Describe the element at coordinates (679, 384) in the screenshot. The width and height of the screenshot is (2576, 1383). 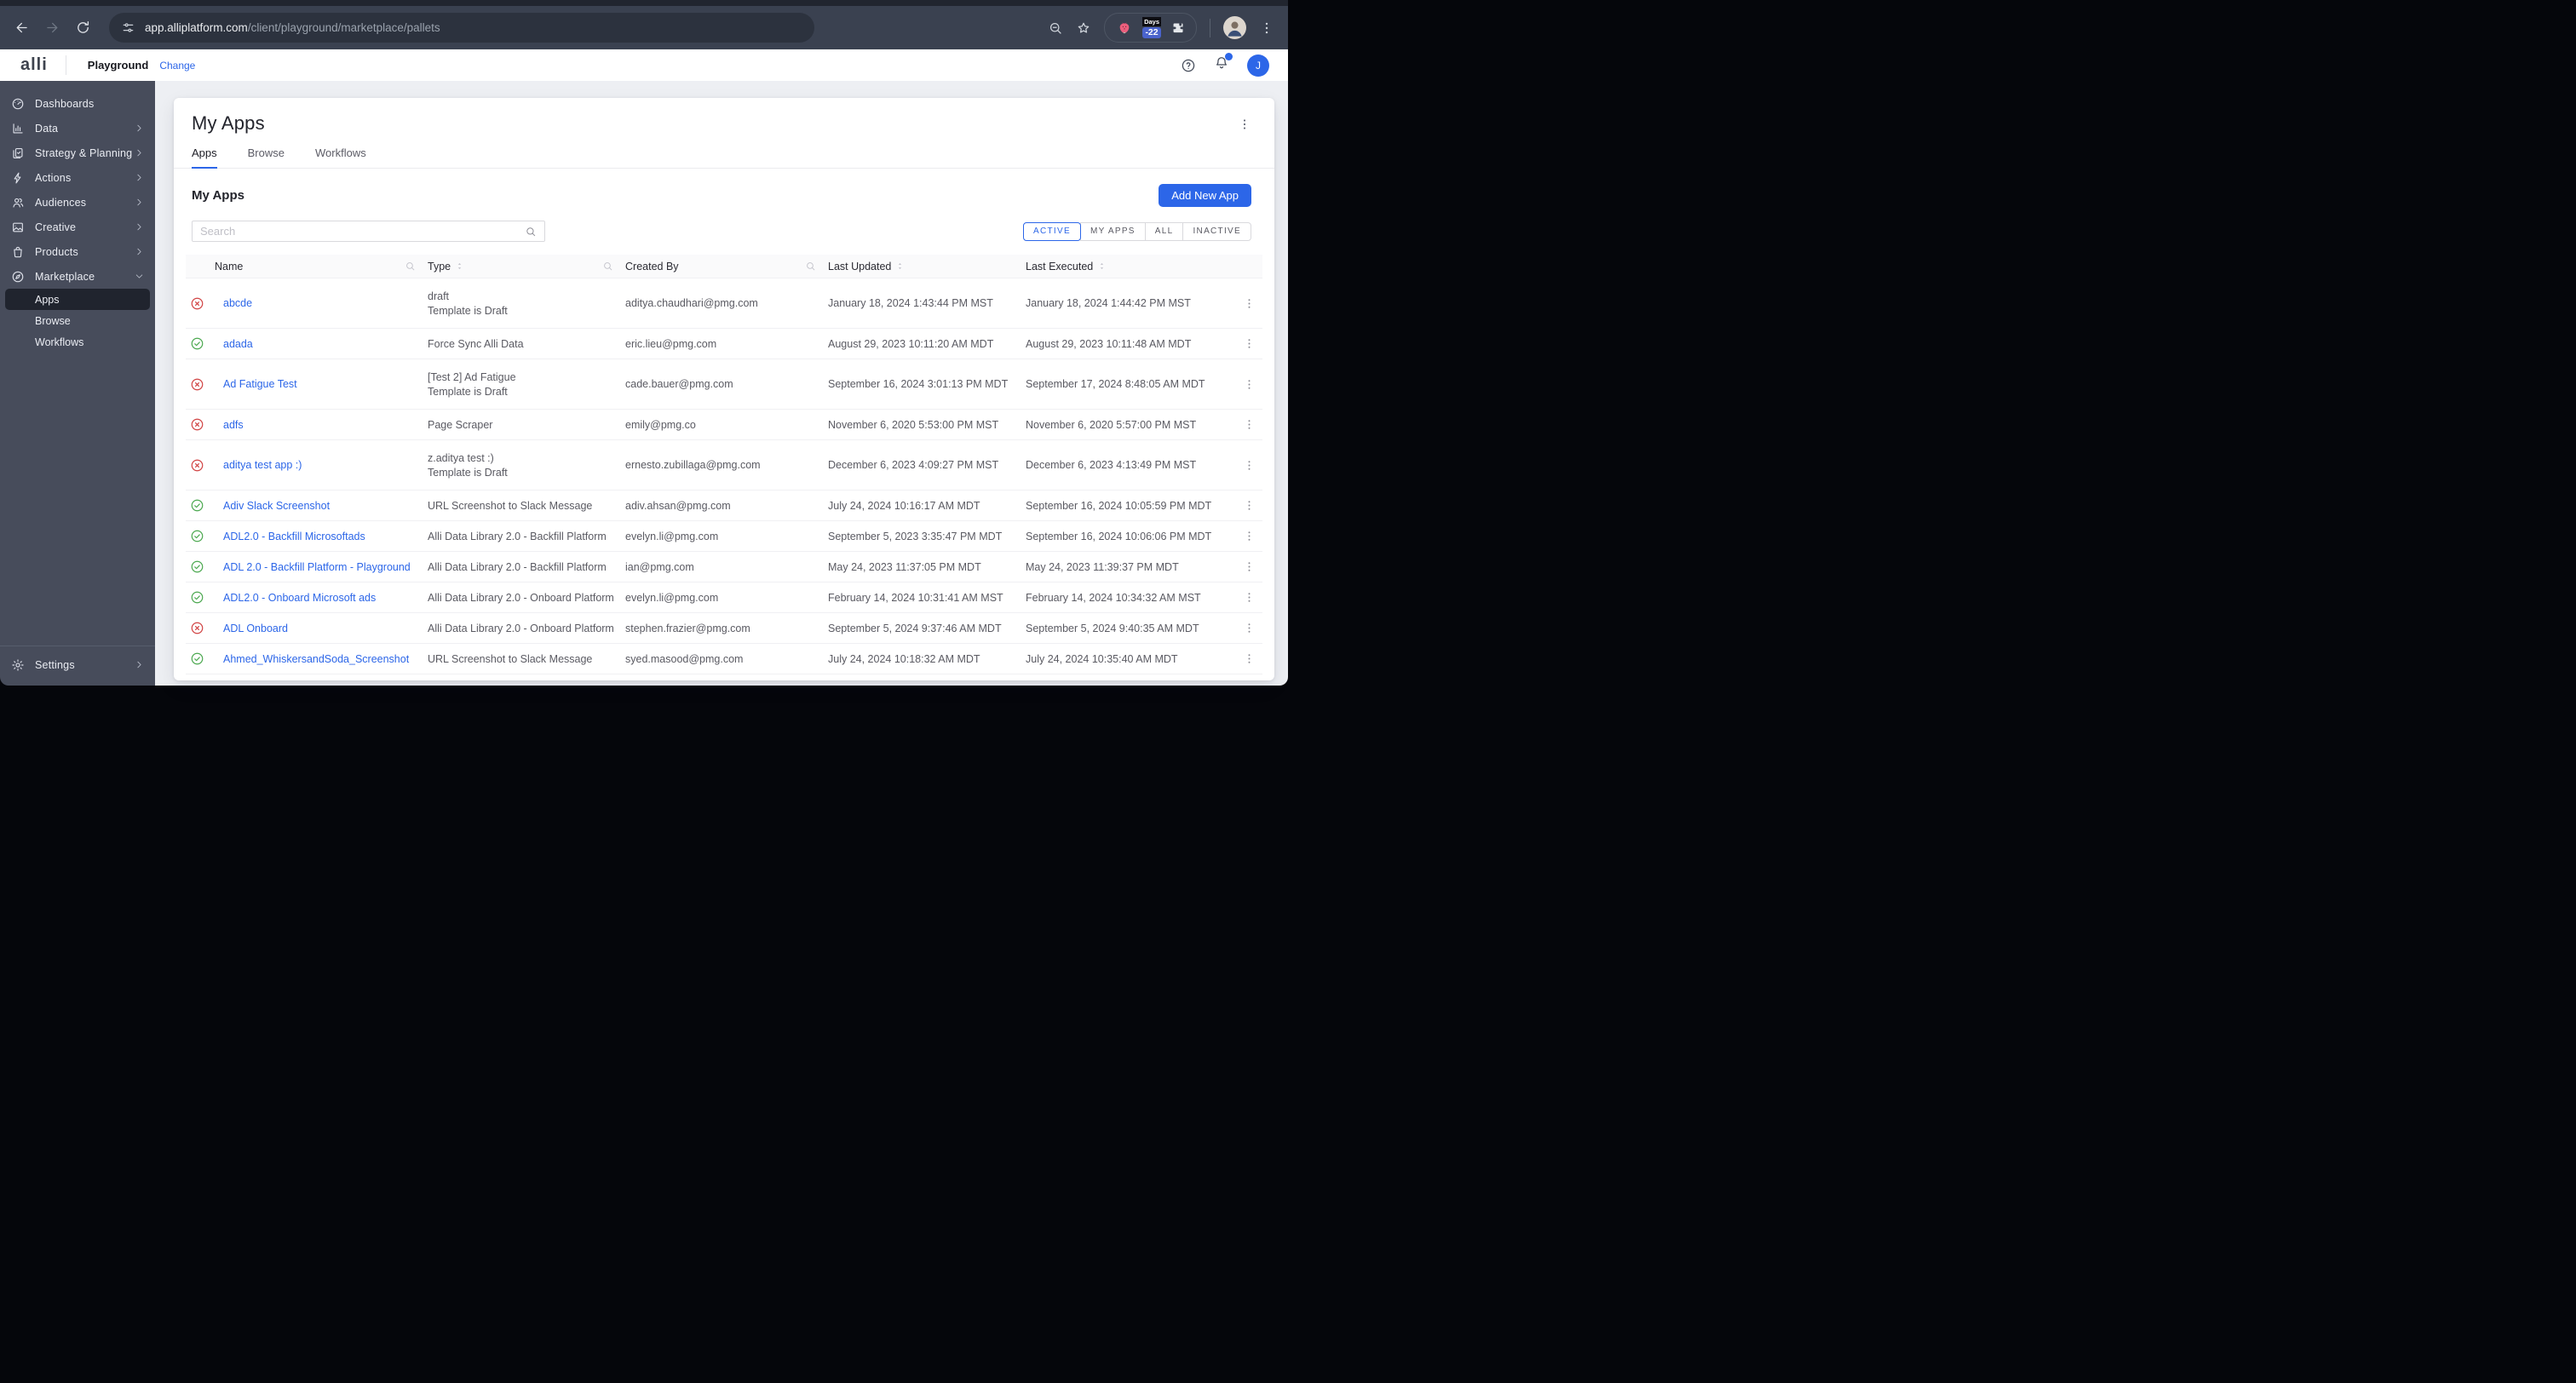
I see `created-by-cell: cade.bauer@pmg.com` at that location.